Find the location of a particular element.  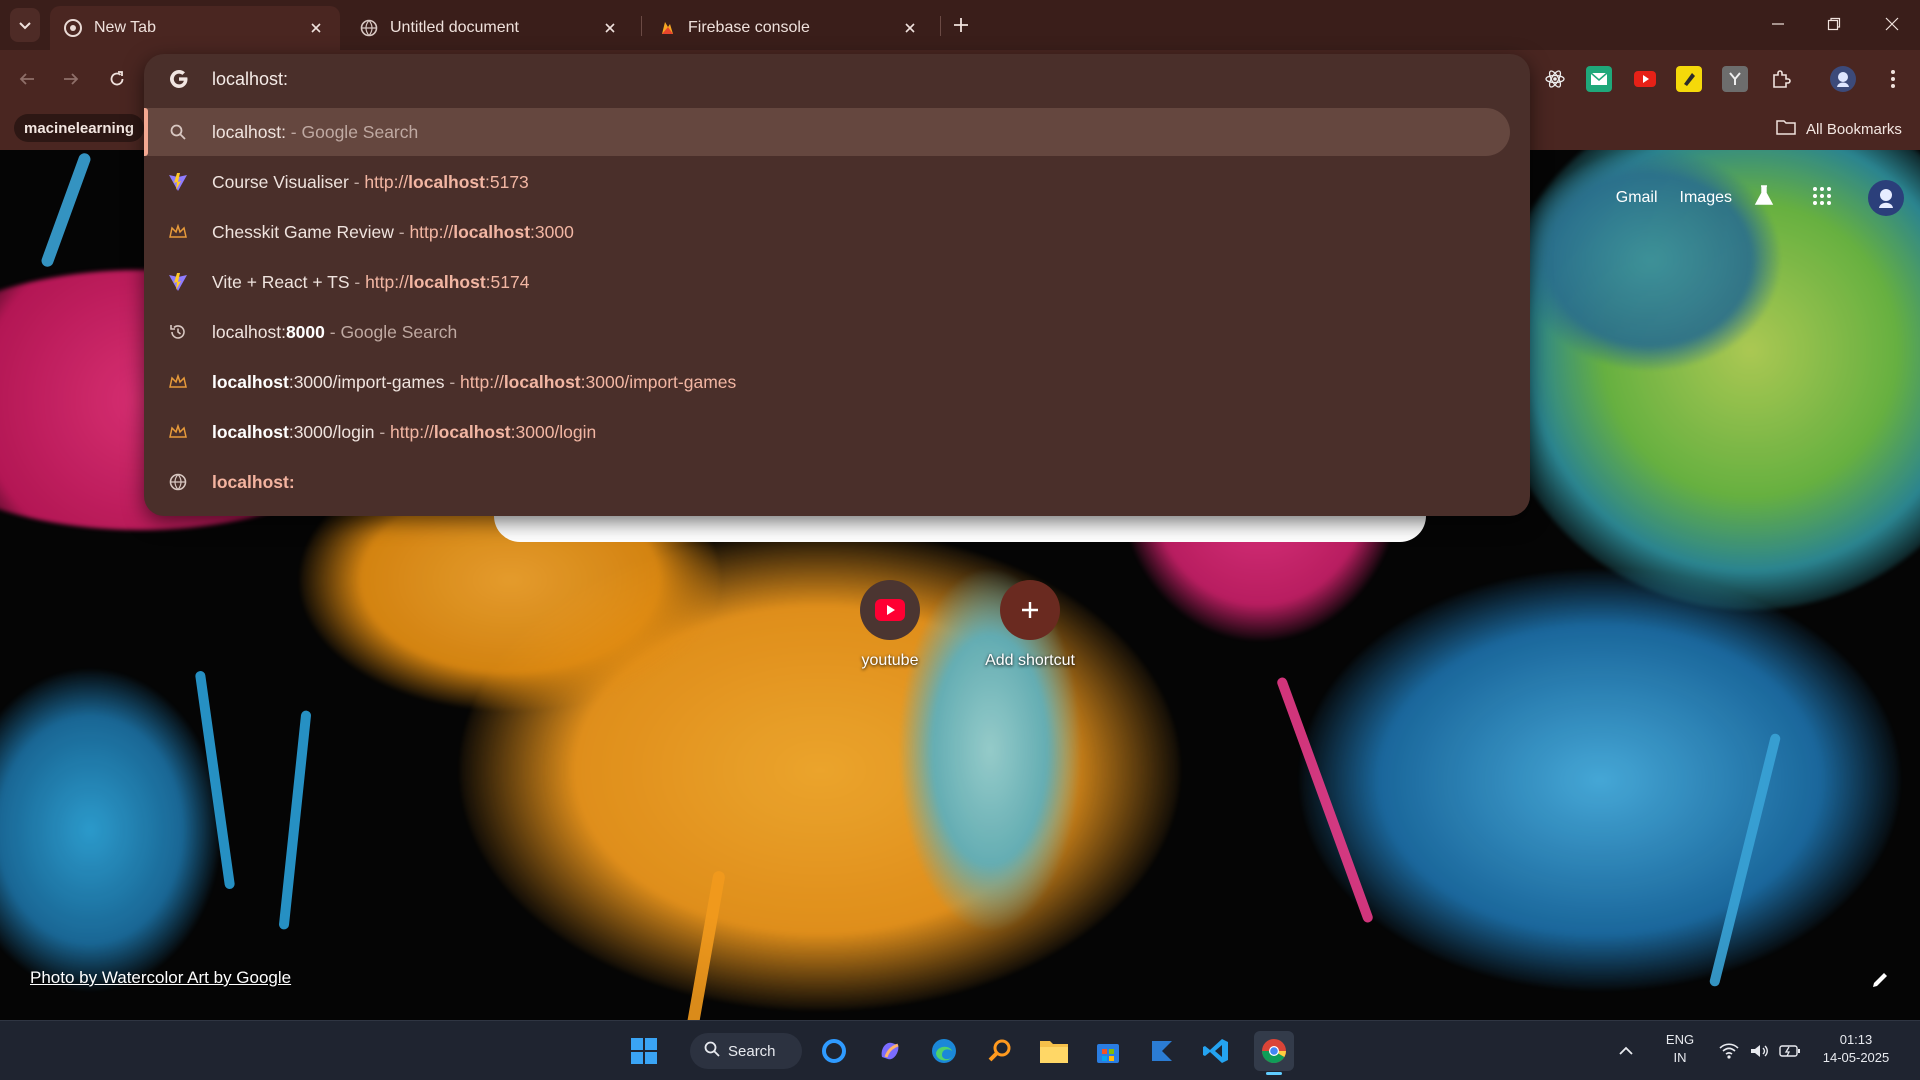

tab-new-tab: New Tab is located at coordinates (195, 28).